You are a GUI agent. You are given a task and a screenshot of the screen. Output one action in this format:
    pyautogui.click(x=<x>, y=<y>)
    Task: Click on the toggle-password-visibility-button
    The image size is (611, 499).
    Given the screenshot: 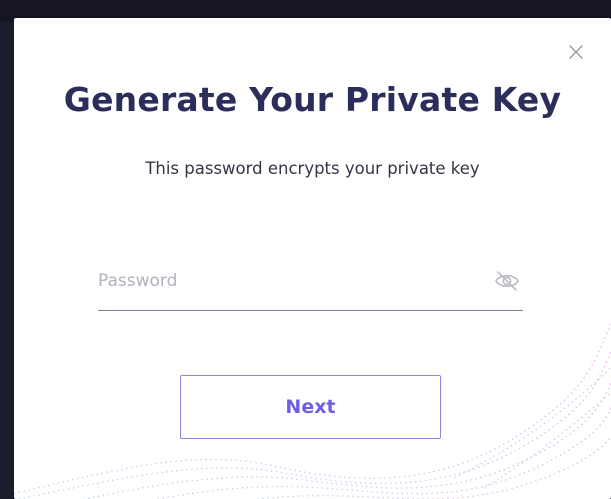 What is the action you would take?
    pyautogui.click(x=507, y=281)
    